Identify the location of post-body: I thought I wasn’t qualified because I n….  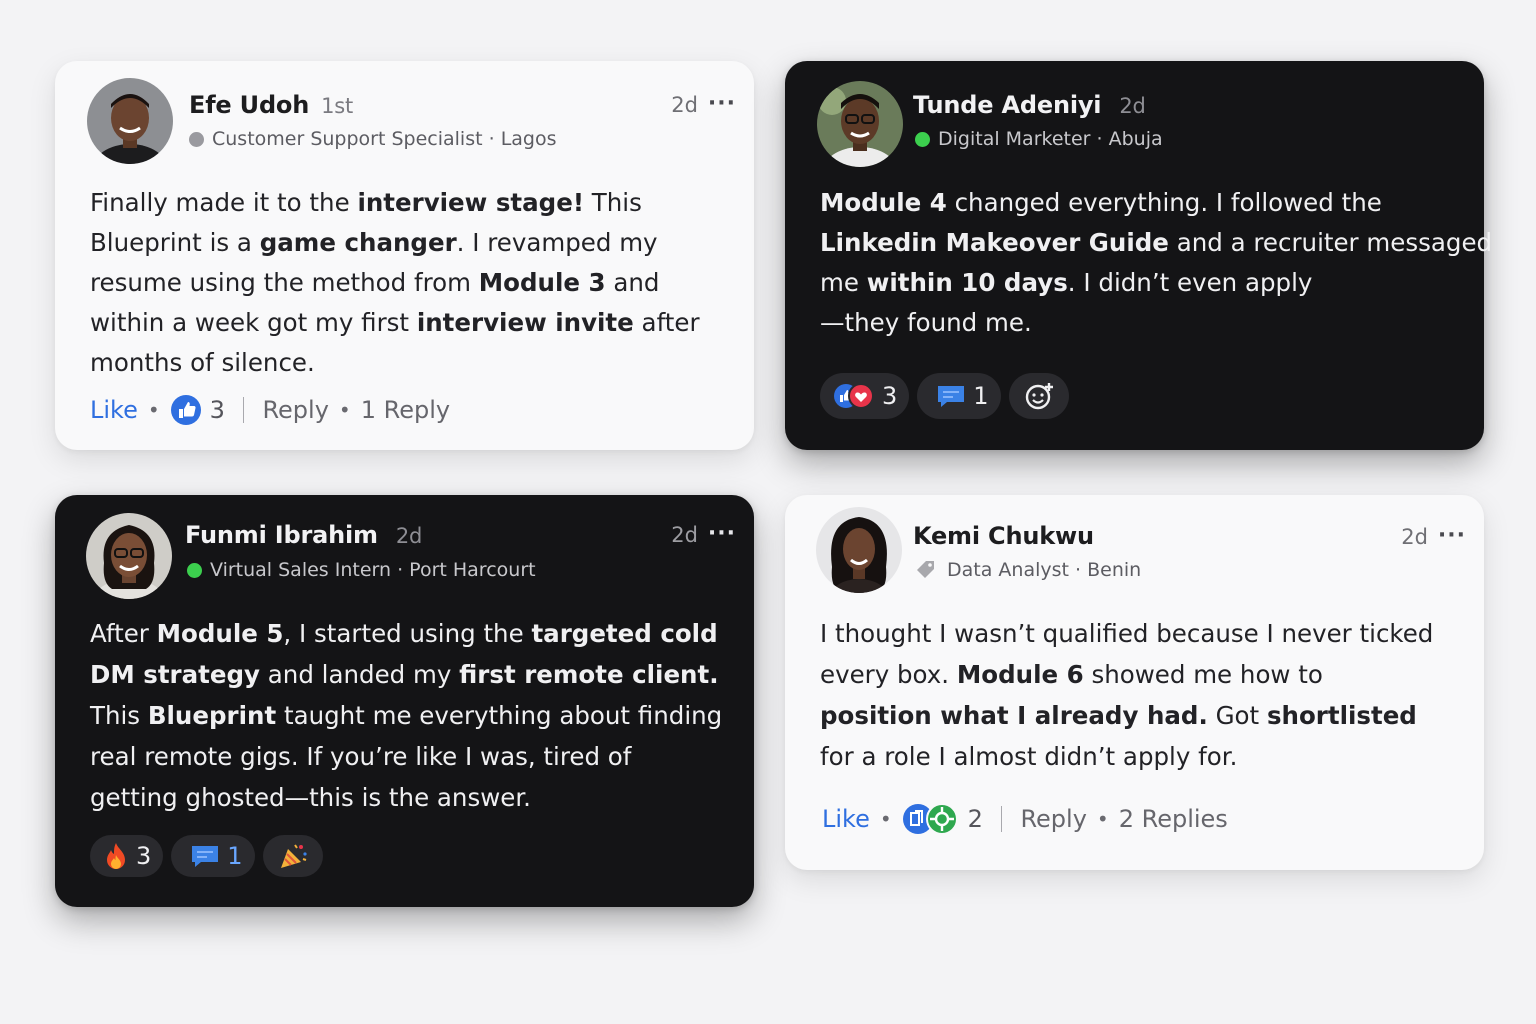
(1126, 695).